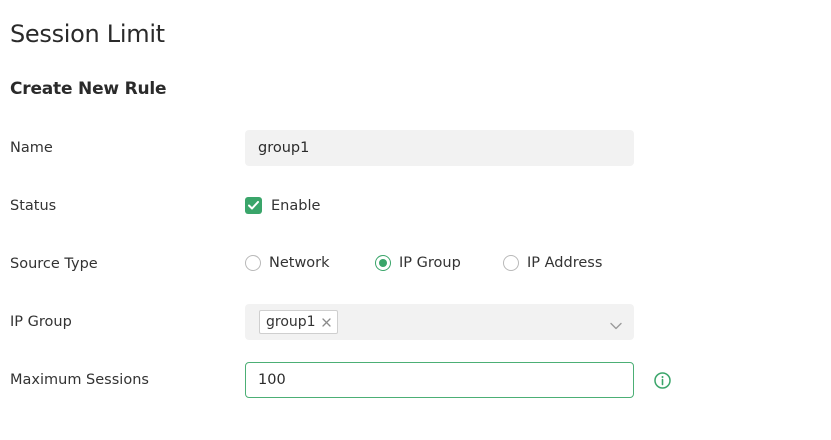 This screenshot has width=831, height=440. What do you see at coordinates (33, 206) in the screenshot?
I see `status-label: Status` at bounding box center [33, 206].